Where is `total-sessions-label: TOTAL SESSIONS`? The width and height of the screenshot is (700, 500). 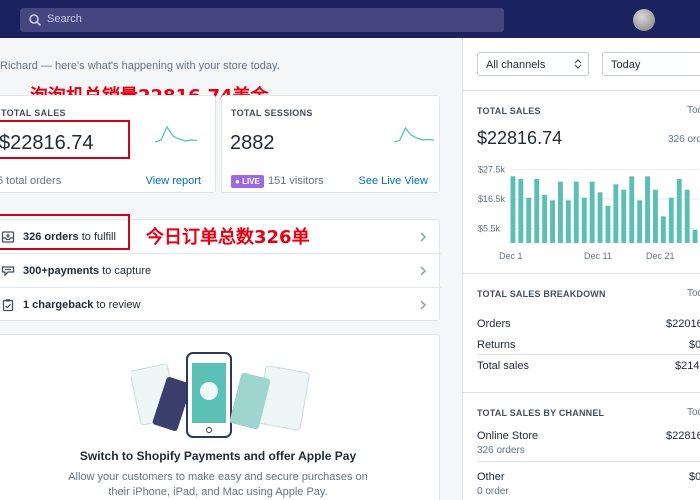 total-sessions-label: TOTAL SESSIONS is located at coordinates (272, 113).